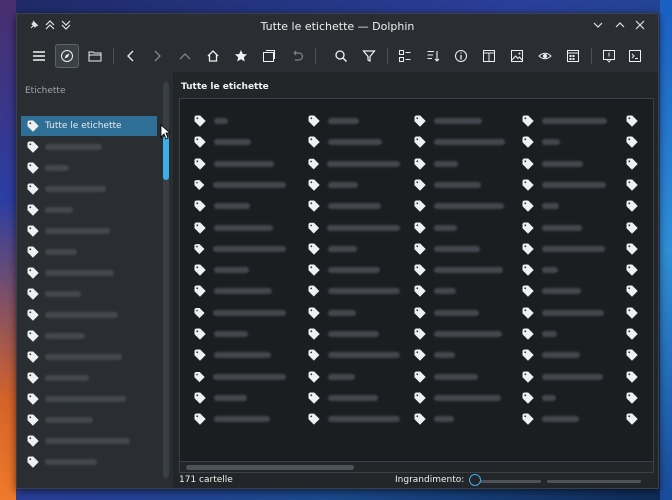 The height and width of the screenshot is (500, 672). What do you see at coordinates (297, 56) in the screenshot?
I see `undo-icon` at bounding box center [297, 56].